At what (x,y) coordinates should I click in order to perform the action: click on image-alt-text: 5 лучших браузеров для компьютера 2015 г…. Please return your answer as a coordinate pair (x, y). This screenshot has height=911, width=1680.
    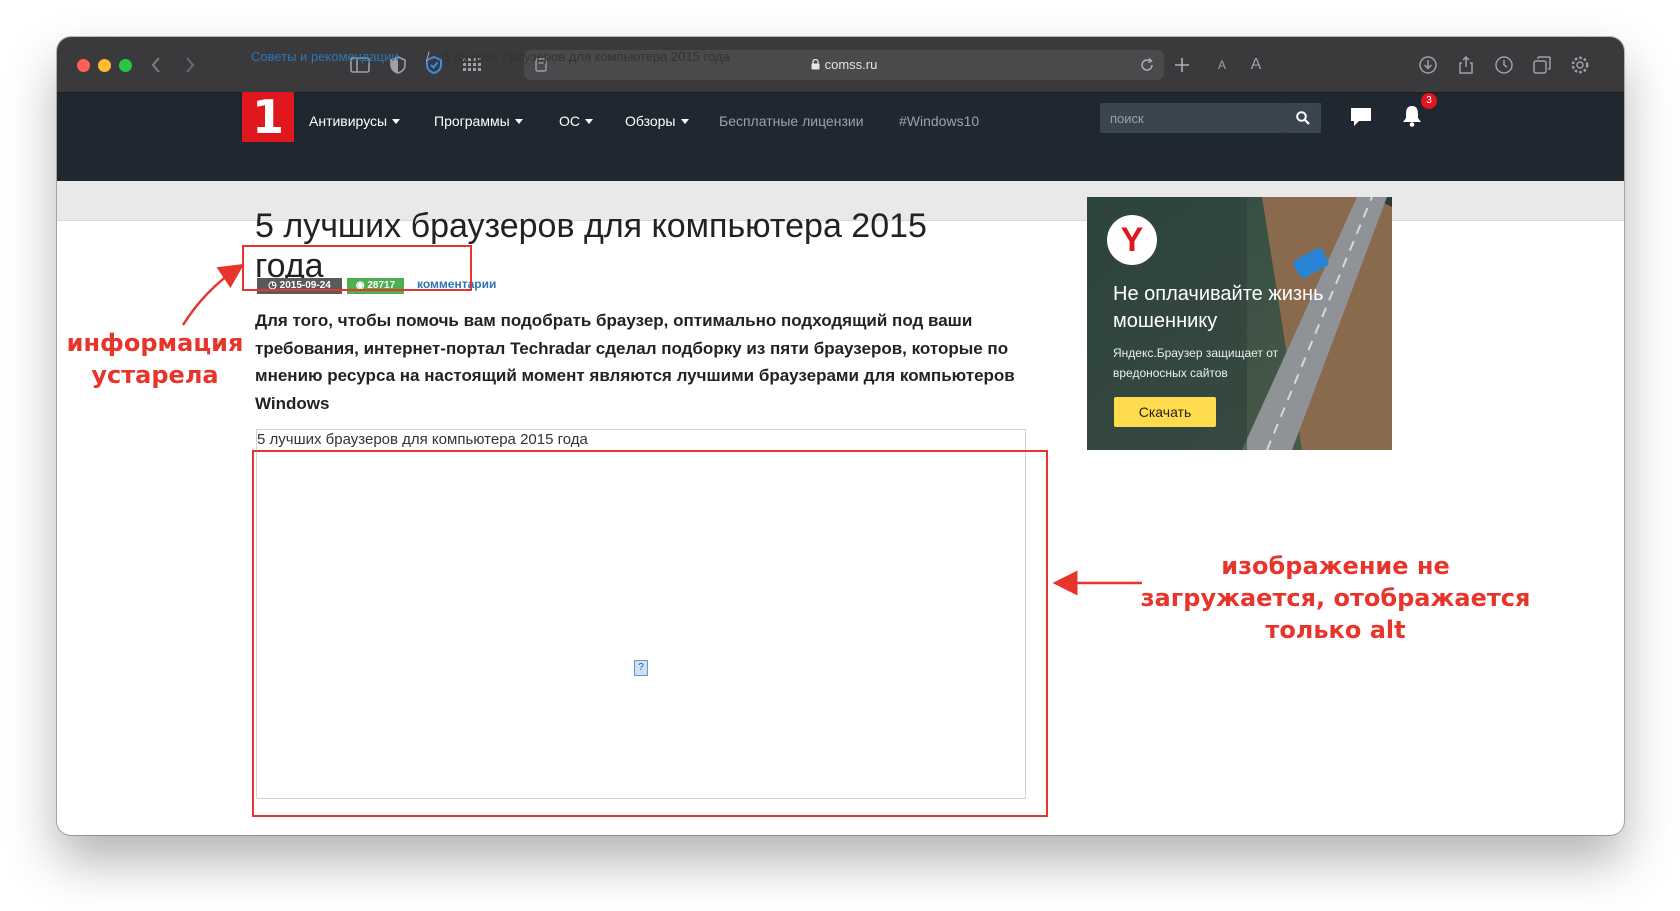
    Looking at the image, I should click on (422, 439).